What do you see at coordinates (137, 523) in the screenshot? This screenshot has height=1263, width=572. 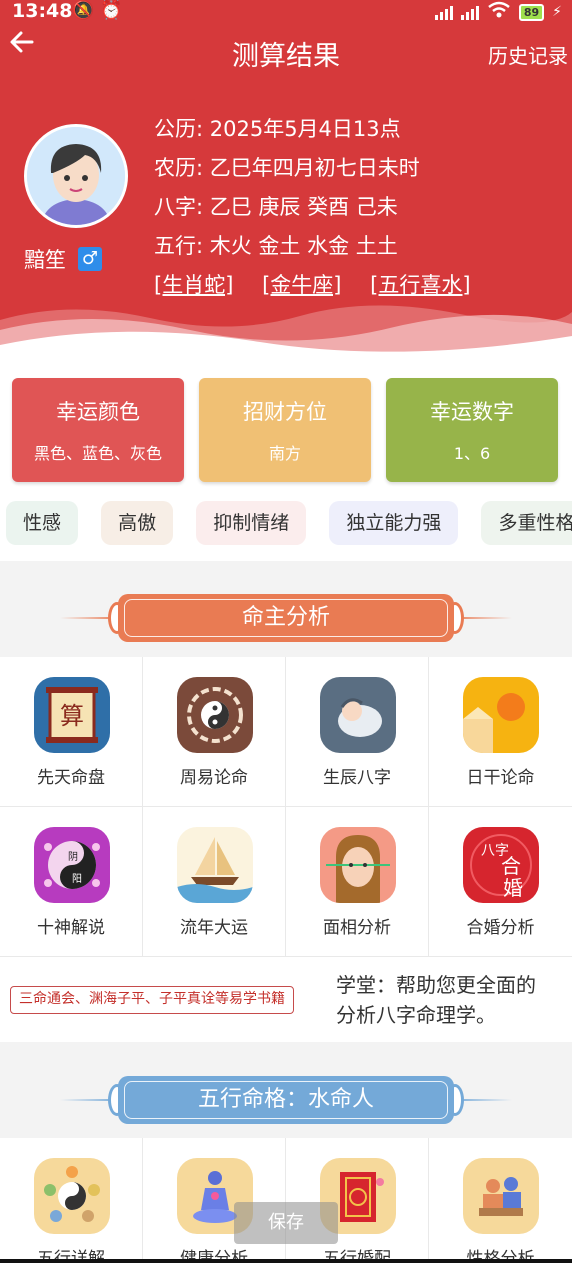 I see `trait-tag: 高傲` at bounding box center [137, 523].